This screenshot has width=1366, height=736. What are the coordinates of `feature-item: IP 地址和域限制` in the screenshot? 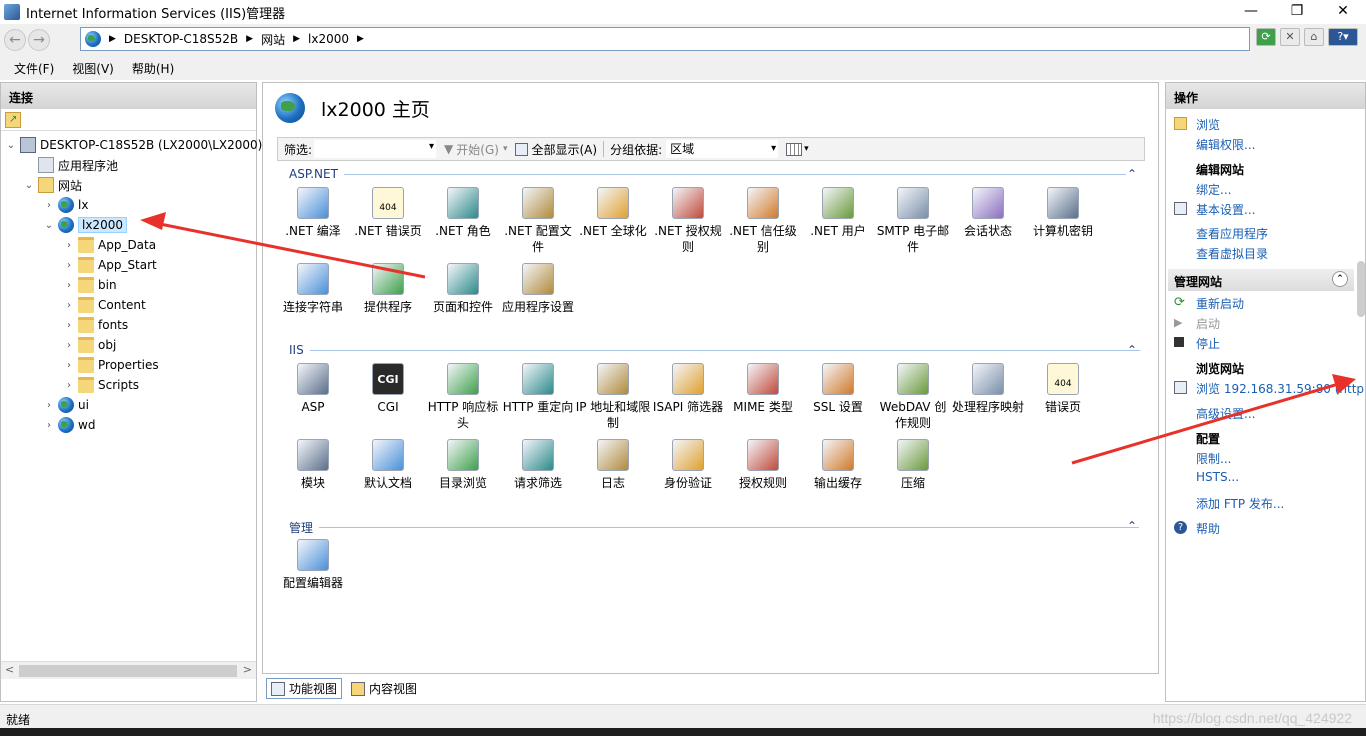 It's located at (613, 397).